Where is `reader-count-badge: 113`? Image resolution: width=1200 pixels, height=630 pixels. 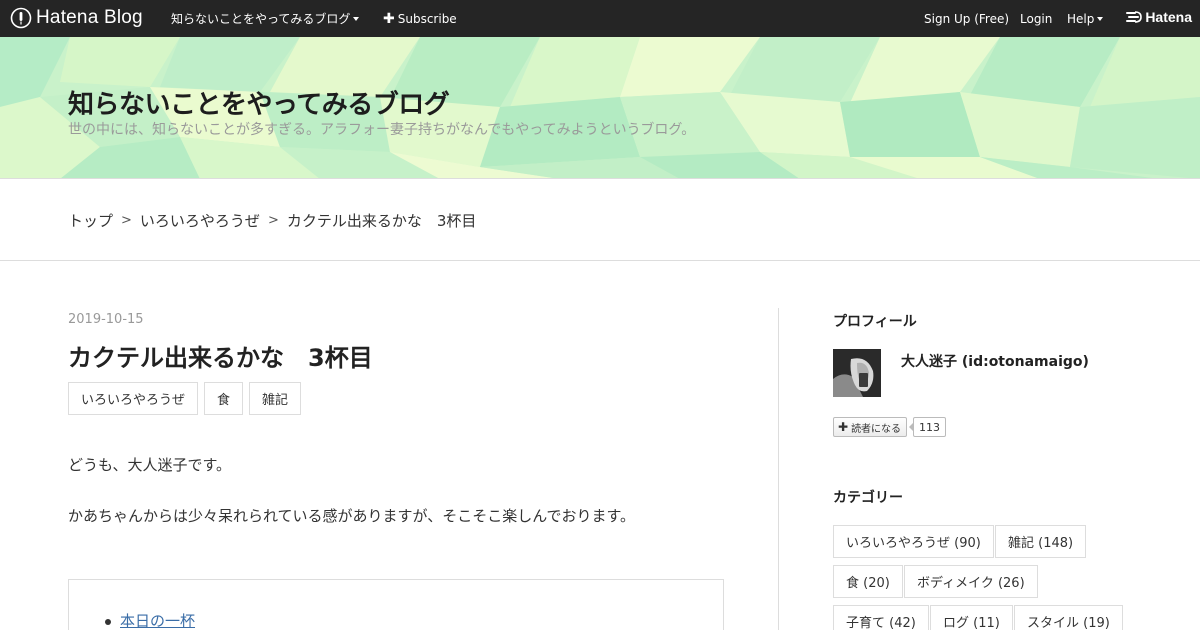 reader-count-badge: 113 is located at coordinates (927, 427).